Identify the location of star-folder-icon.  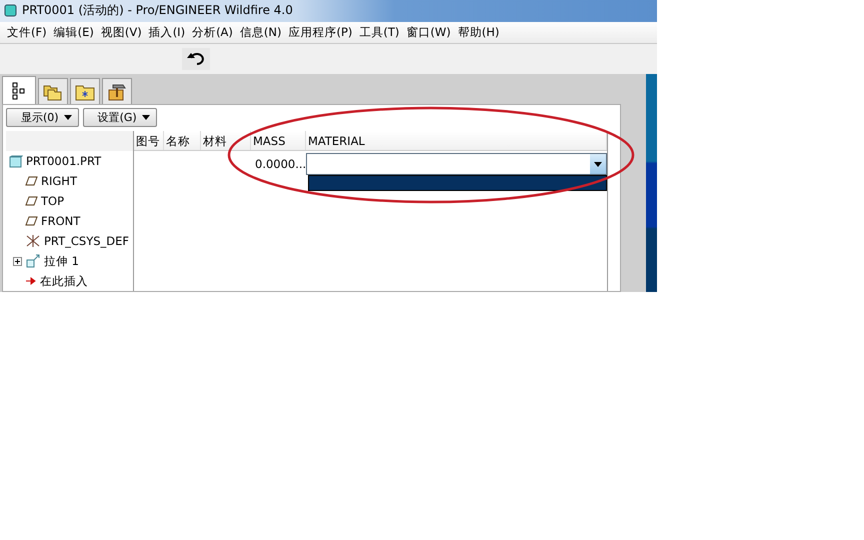
(85, 91).